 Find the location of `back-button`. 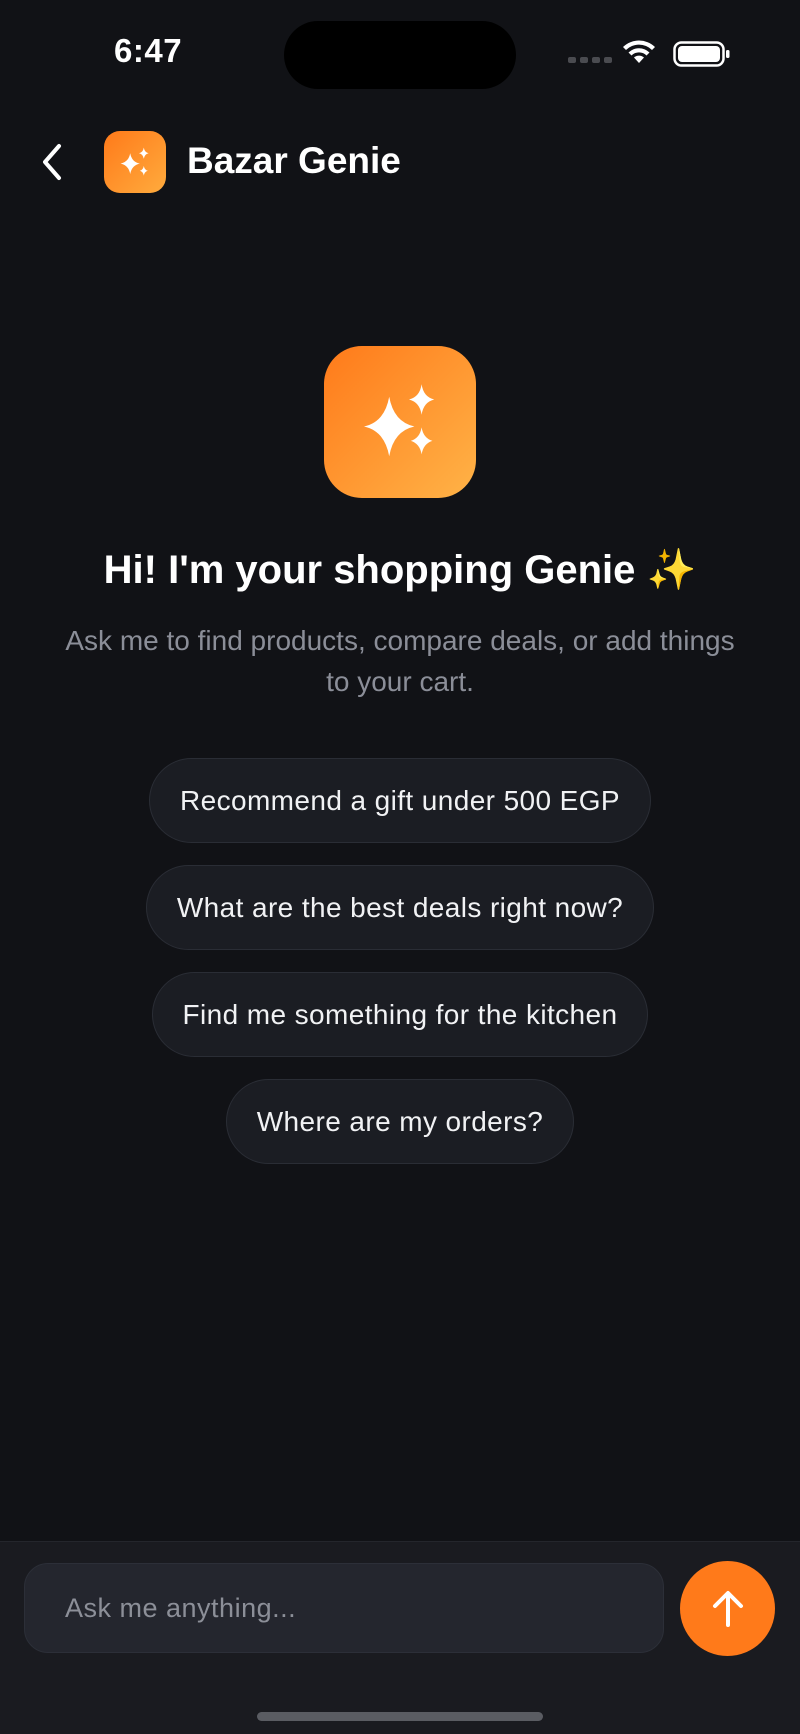

back-button is located at coordinates (52, 162).